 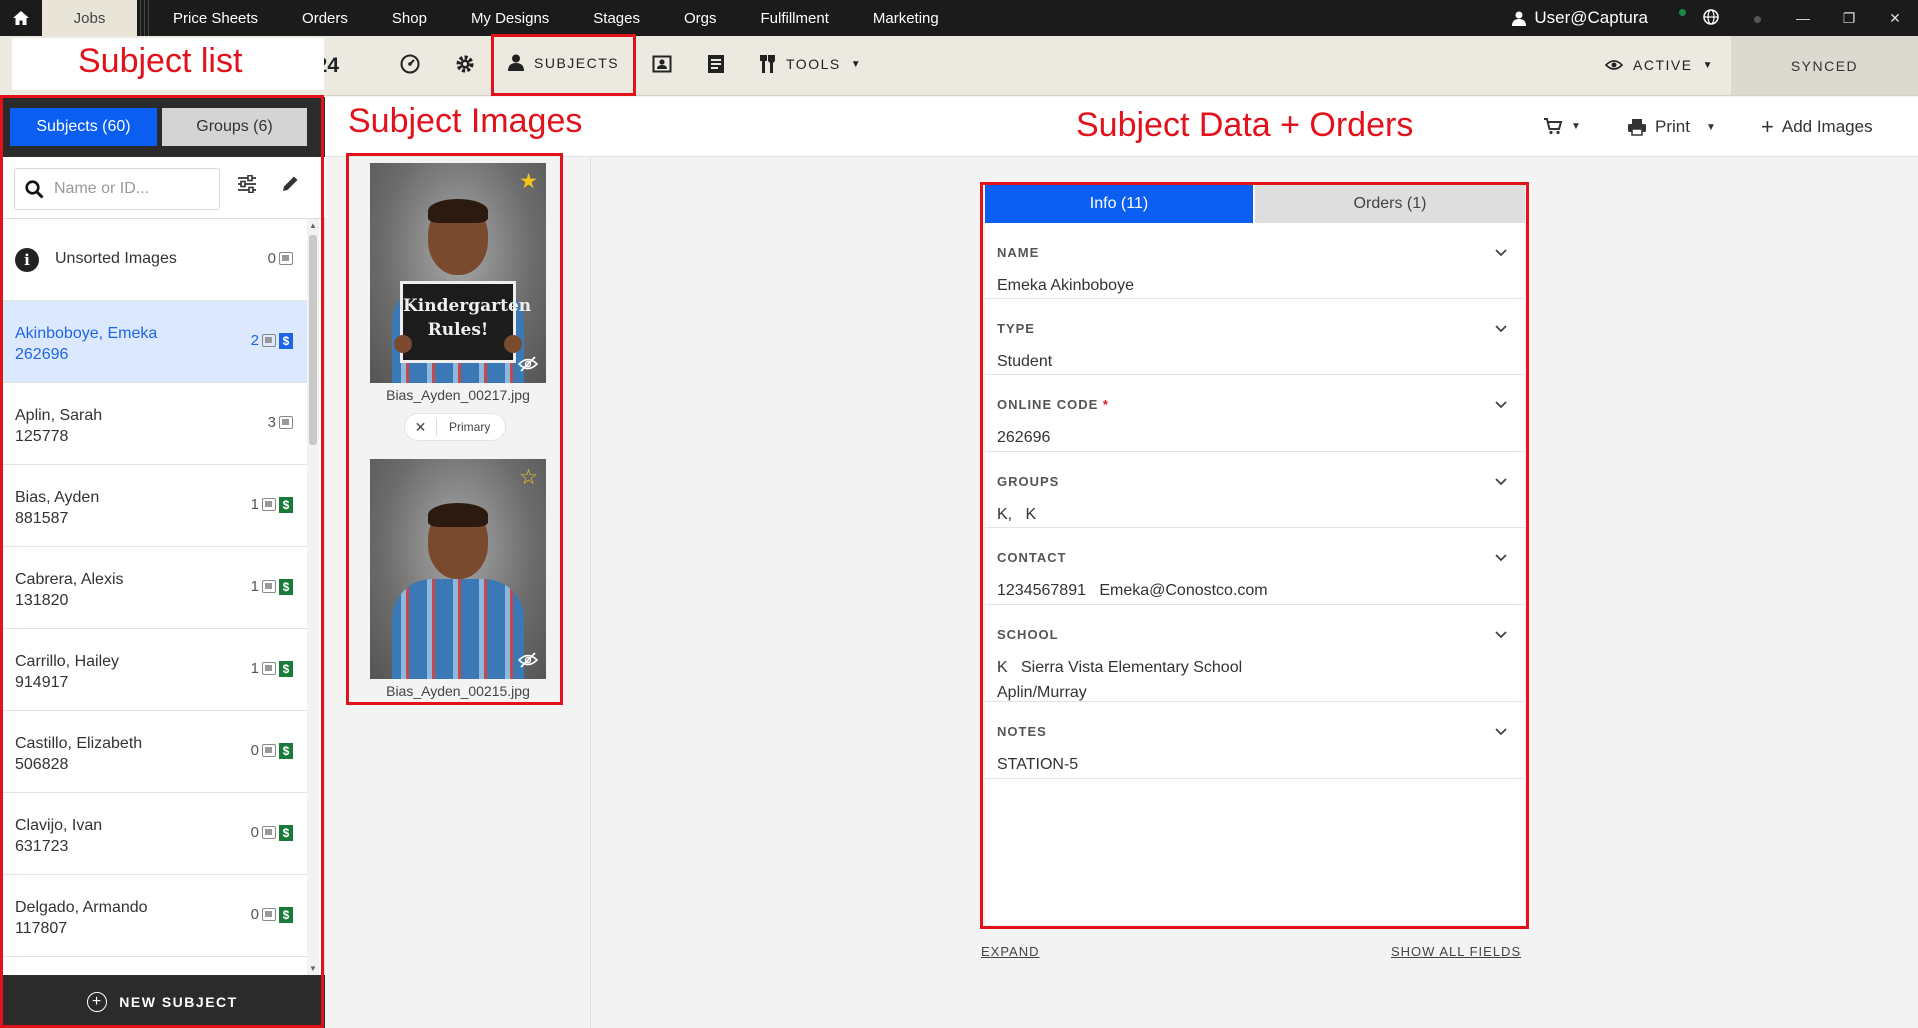 I want to click on field-name: NAME Emeka Akinboboye, so click(x=1255, y=261).